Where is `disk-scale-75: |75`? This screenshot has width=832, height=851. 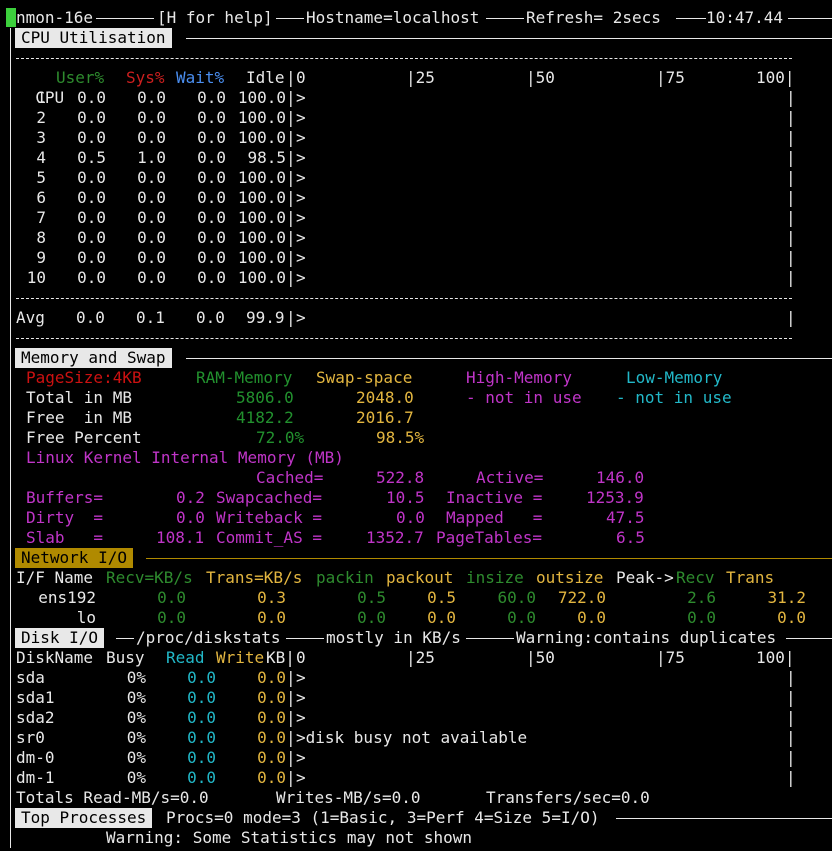
disk-scale-75: |75 is located at coordinates (670, 657).